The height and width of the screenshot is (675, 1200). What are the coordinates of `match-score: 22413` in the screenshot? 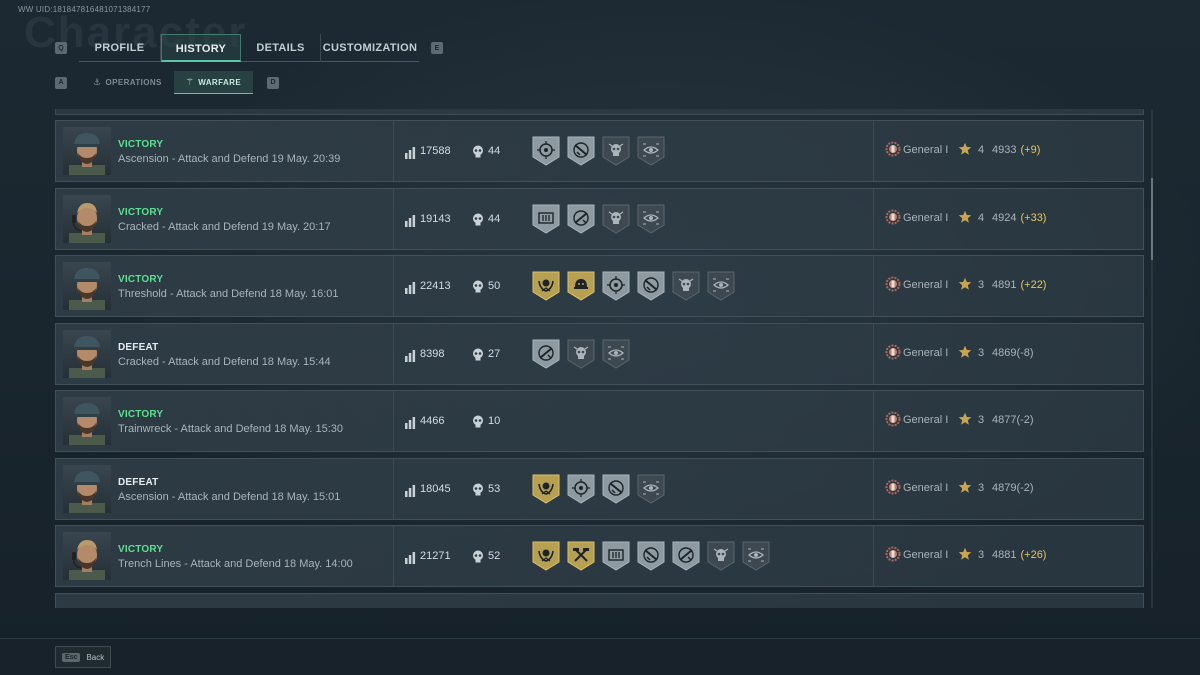 It's located at (435, 286).